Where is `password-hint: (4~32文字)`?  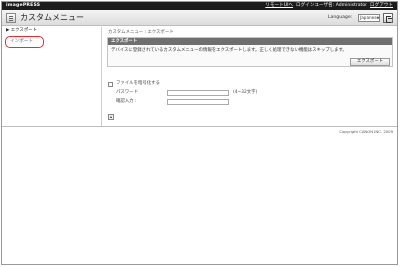
password-hint: (4~32文字) is located at coordinates (245, 92).